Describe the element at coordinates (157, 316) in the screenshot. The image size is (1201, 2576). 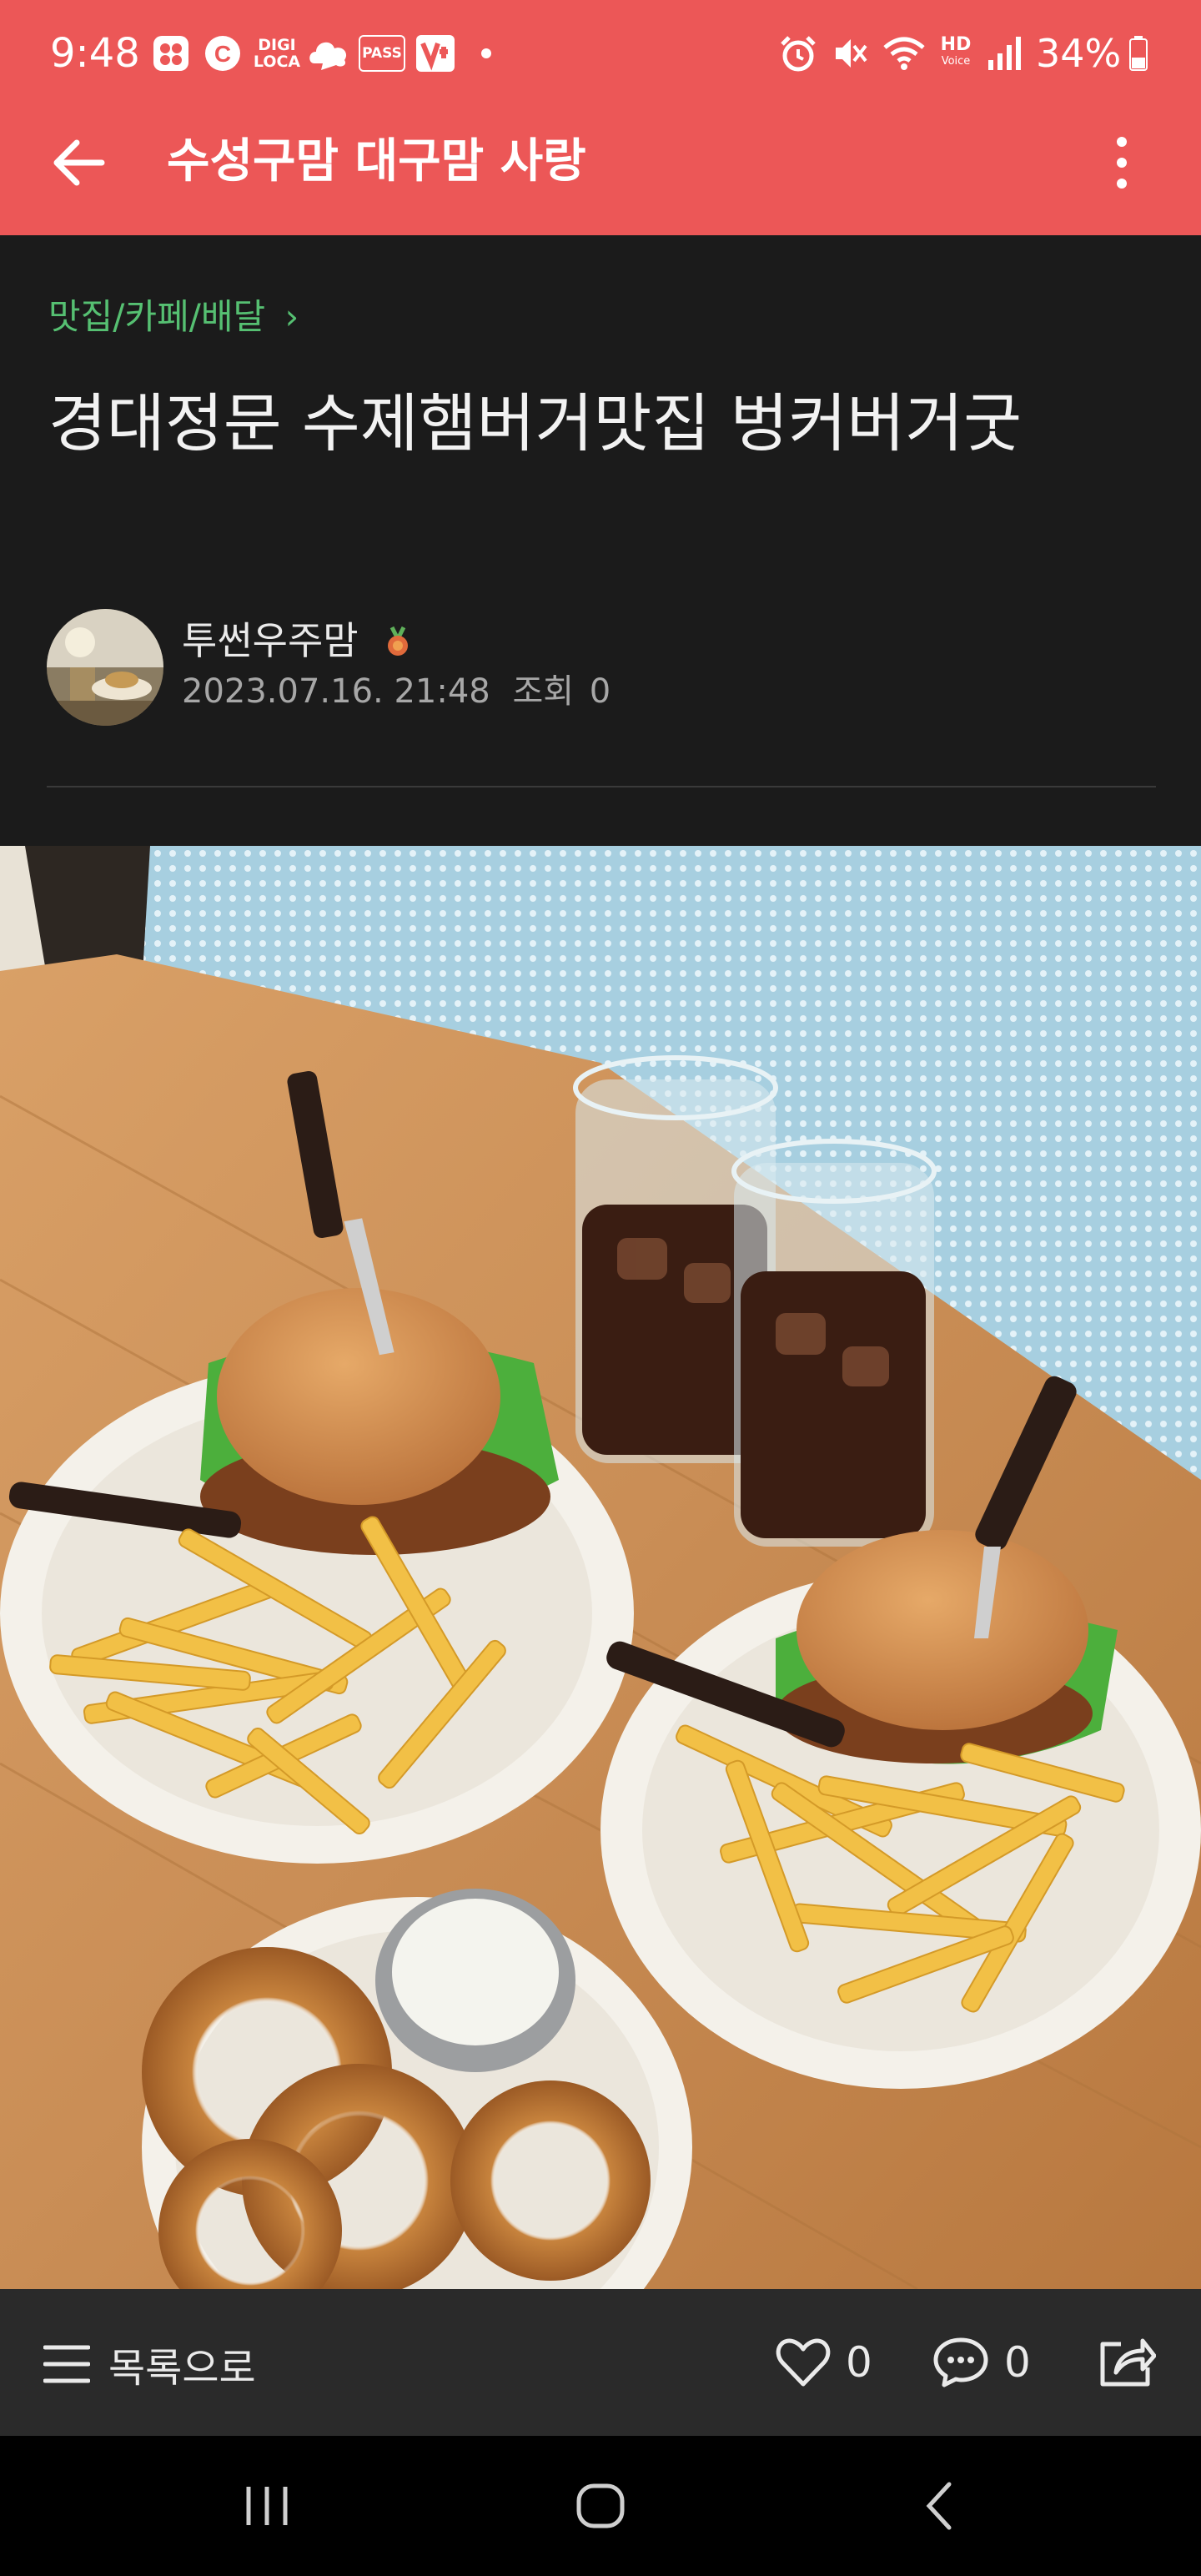
I see `category-label: 맛집/카페/배달` at that location.